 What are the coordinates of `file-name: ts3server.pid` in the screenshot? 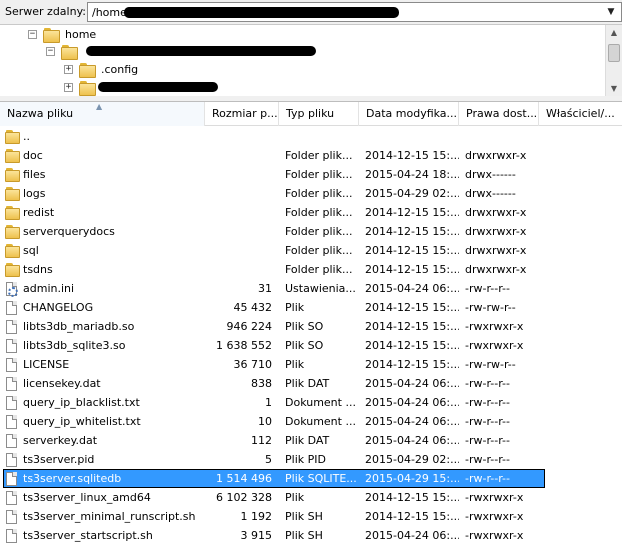 It's located at (59, 459).